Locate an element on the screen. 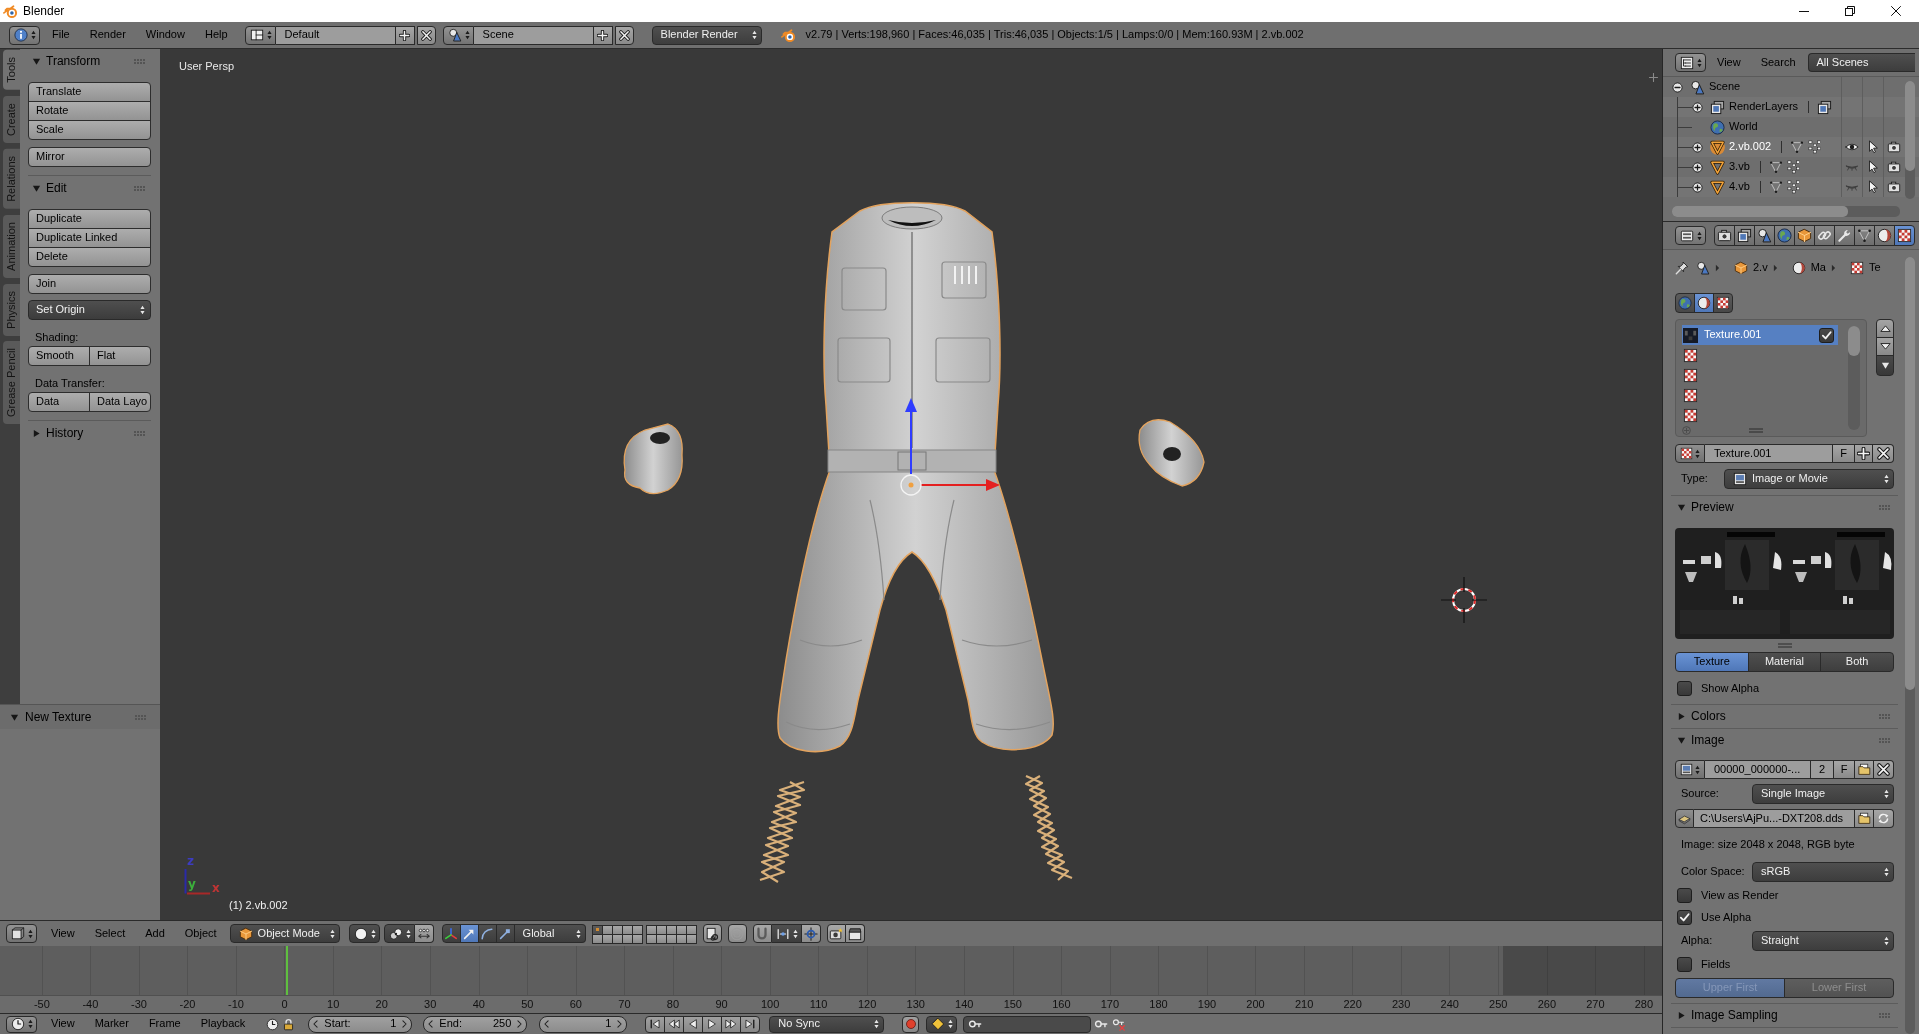 The width and height of the screenshot is (1919, 1034). dropdown-menu: sRGB is located at coordinates (1823, 872).